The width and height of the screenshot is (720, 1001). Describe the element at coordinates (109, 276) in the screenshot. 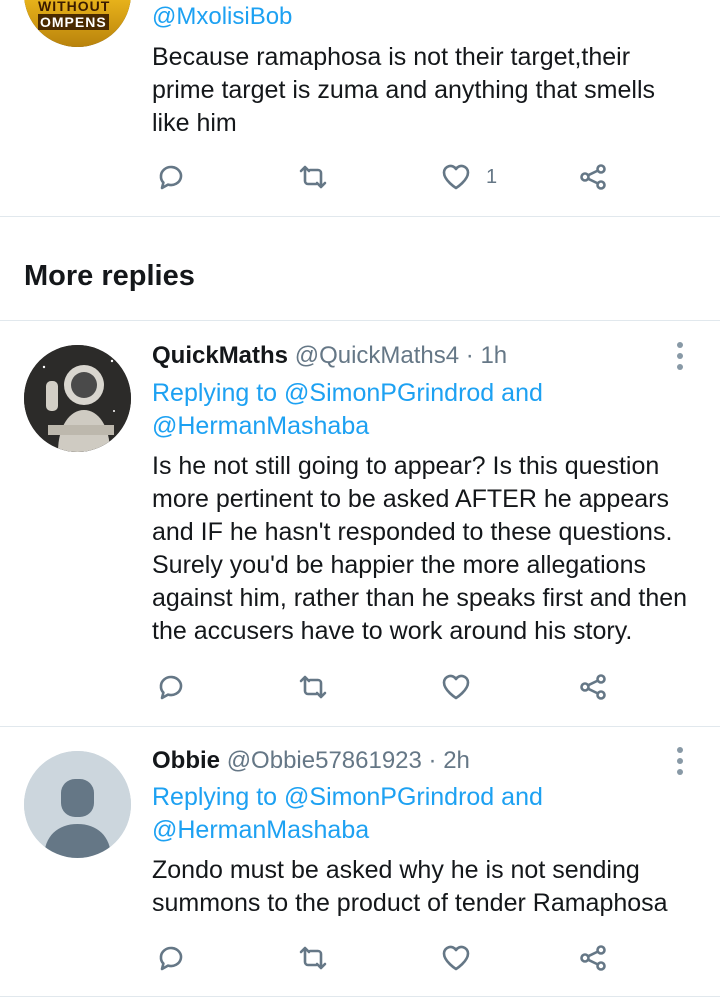

I see `section-title: More replies` at that location.